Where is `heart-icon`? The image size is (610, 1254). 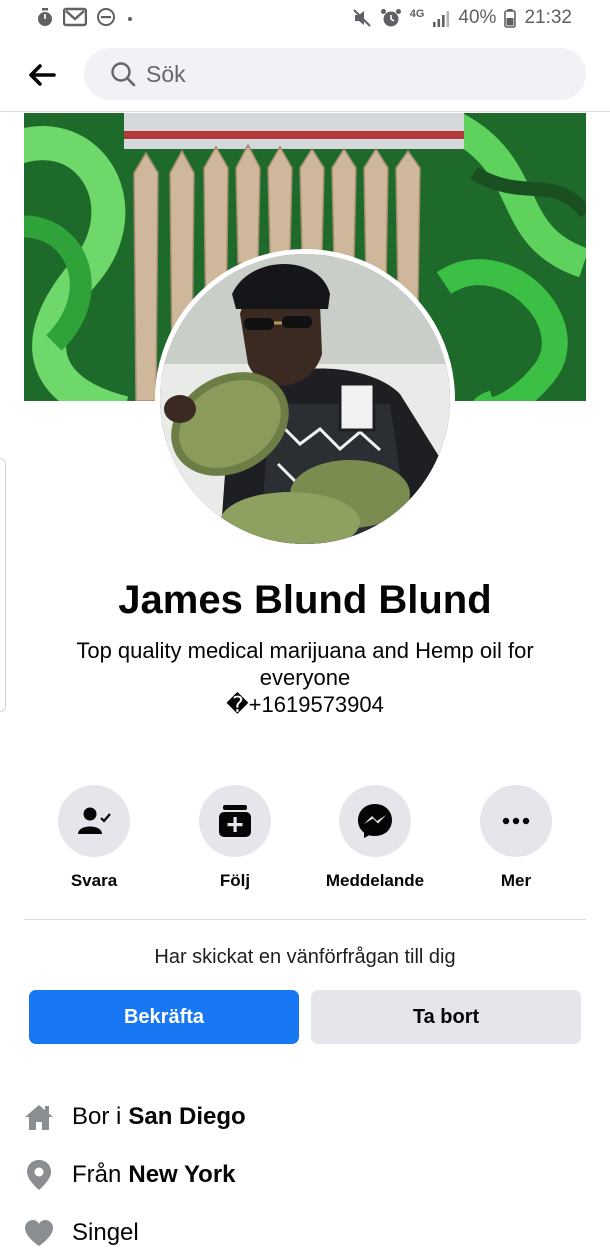
heart-icon is located at coordinates (39, 1233).